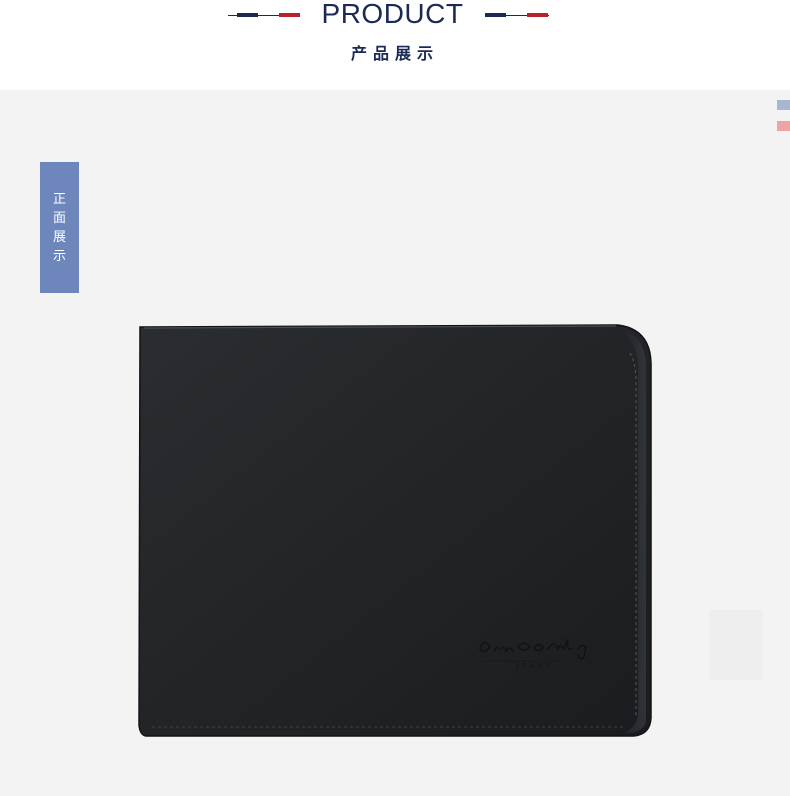 The height and width of the screenshot is (796, 790). What do you see at coordinates (59, 227) in the screenshot?
I see `view-label-tab: 正 面 展 示` at bounding box center [59, 227].